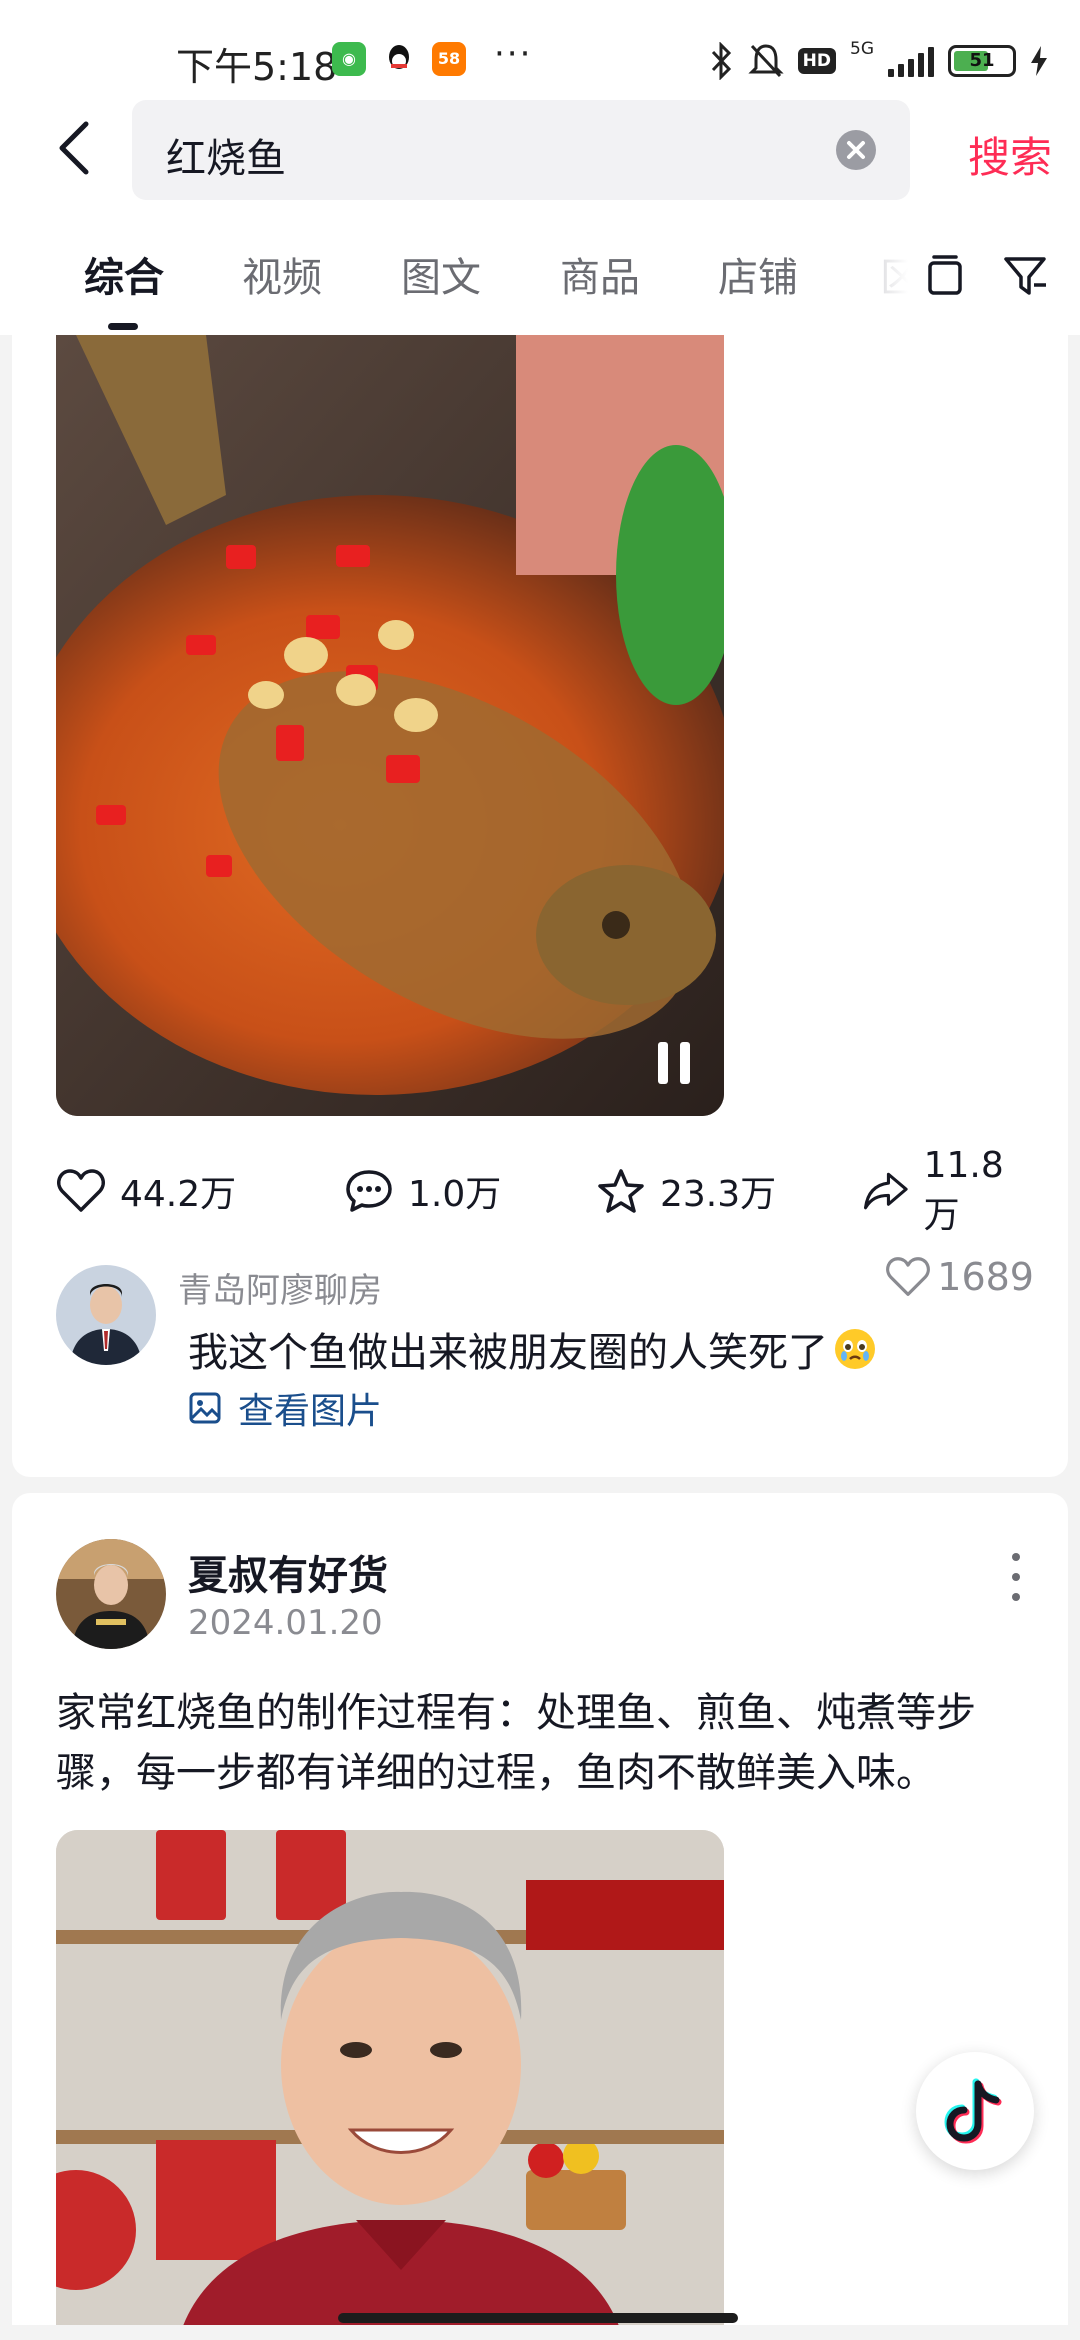 The width and height of the screenshot is (1080, 2340). What do you see at coordinates (1016, 1577) in the screenshot?
I see `more-options-icon` at bounding box center [1016, 1577].